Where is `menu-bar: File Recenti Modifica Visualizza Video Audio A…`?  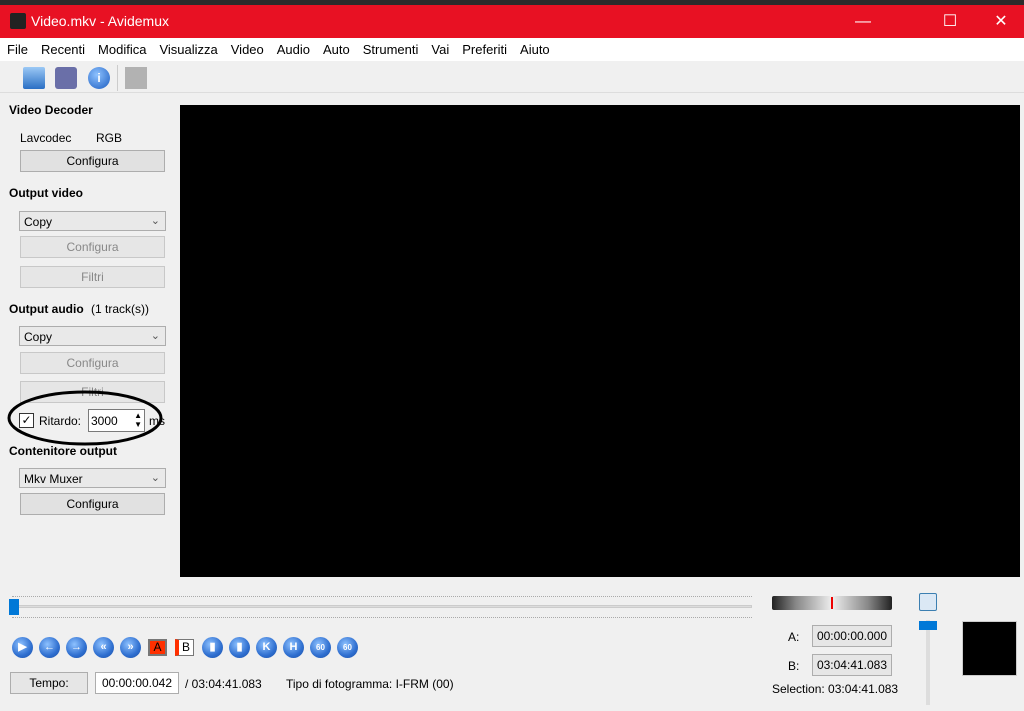 menu-bar: File Recenti Modifica Visualizza Video Audio A… is located at coordinates (512, 49).